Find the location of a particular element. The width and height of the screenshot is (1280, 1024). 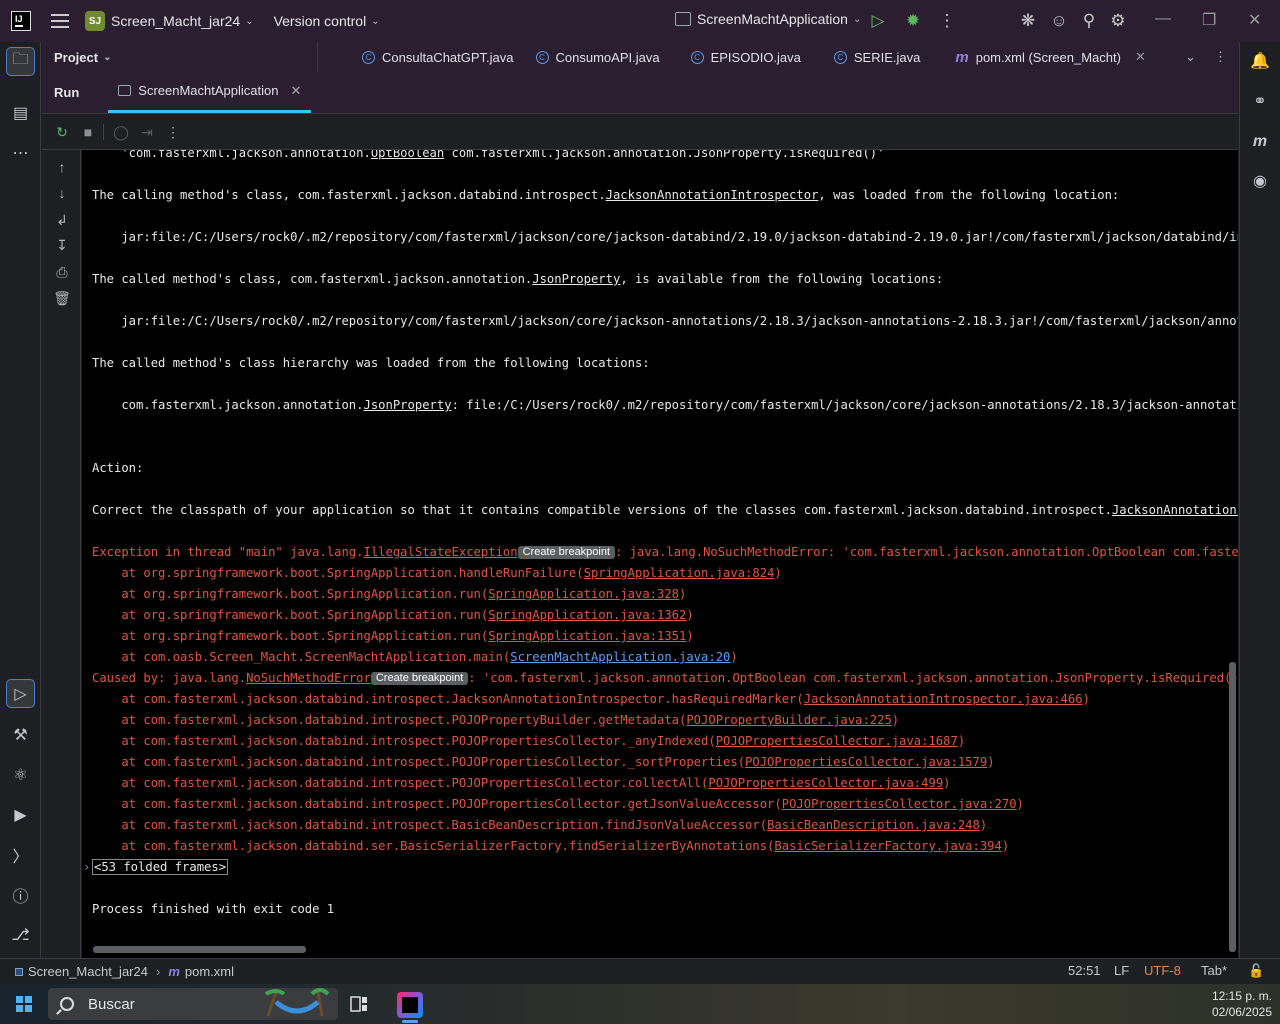

source-link: JacksonAnnotationIntrospector.java:466 is located at coordinates (943, 699).